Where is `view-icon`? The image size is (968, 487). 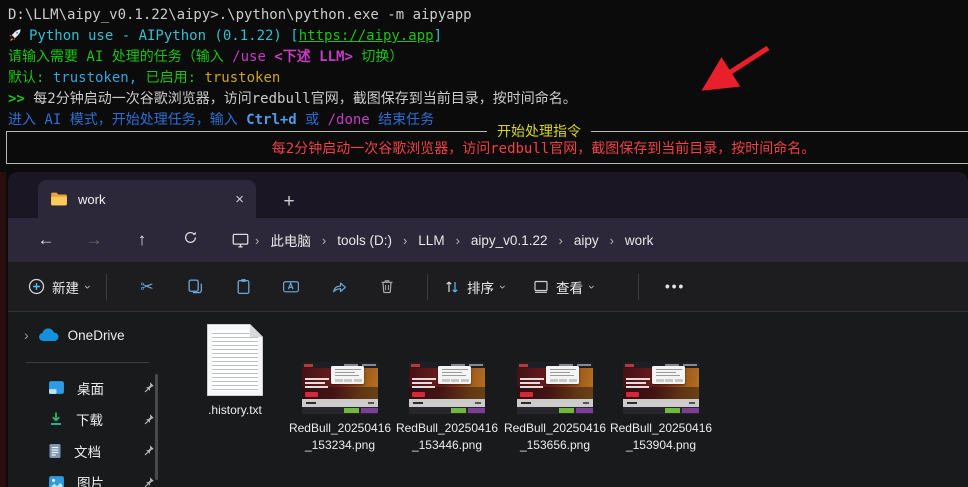
view-icon is located at coordinates (541, 286).